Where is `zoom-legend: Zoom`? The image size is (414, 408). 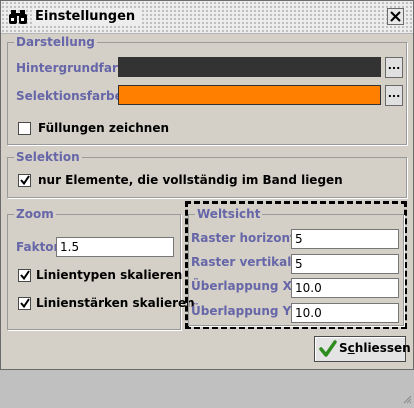
zoom-legend: Zoom is located at coordinates (35, 214).